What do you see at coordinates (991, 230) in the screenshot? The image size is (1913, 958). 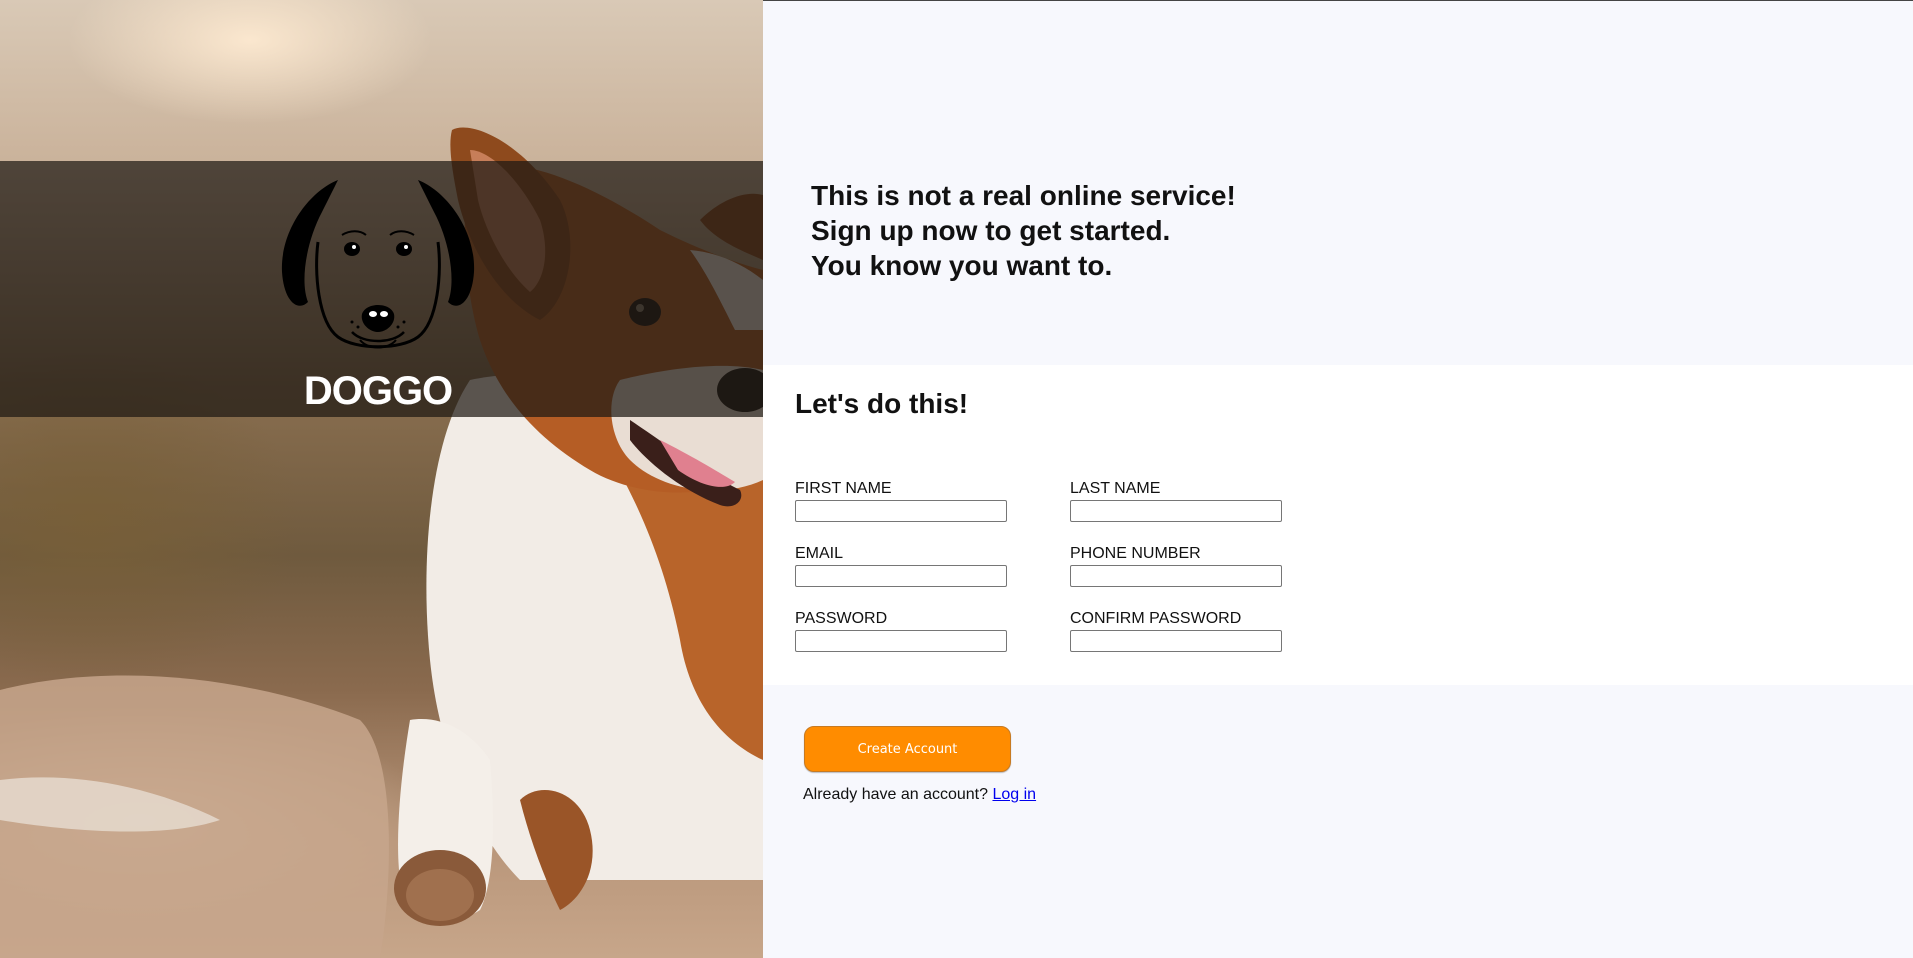 I see `headline-line-2: Sign up now to get started.` at bounding box center [991, 230].